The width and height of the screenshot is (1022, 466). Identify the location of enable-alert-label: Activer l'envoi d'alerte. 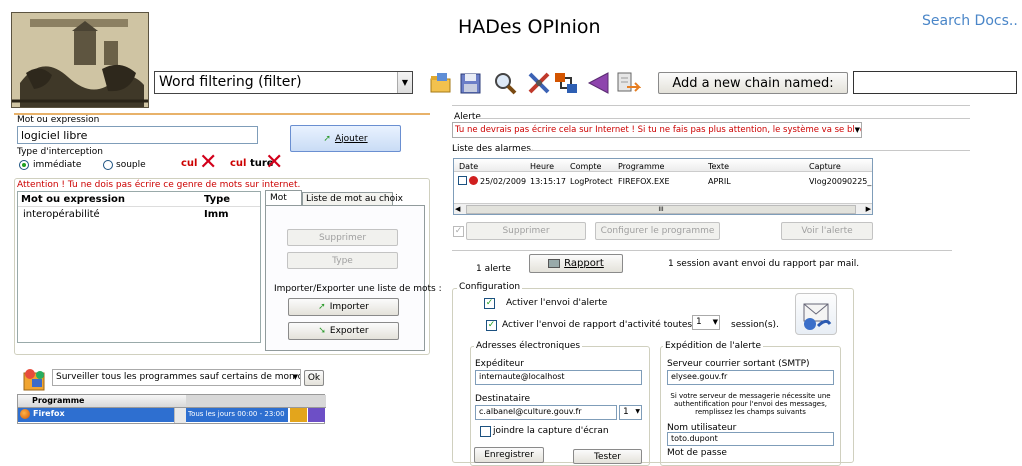
(557, 303).